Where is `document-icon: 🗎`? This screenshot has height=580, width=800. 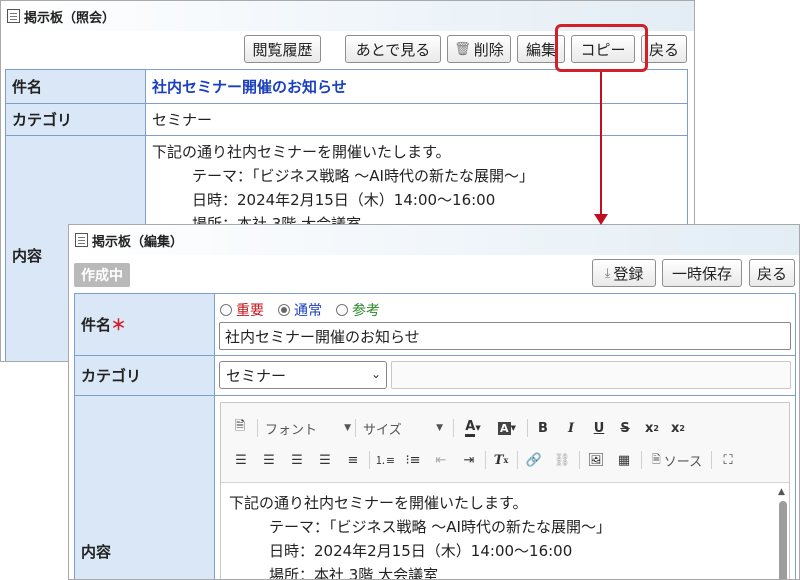 document-icon: 🗎 is located at coordinates (240, 428).